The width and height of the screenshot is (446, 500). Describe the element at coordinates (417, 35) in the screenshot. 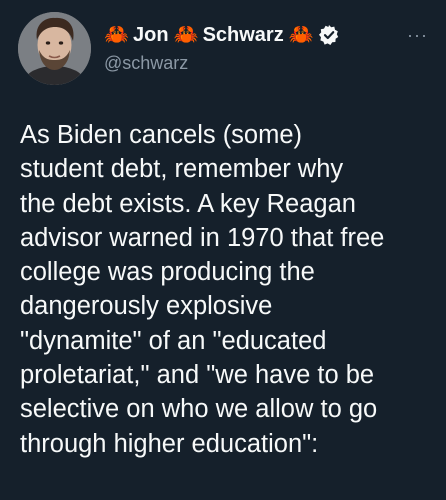

I see `more-options-icon: ···` at that location.